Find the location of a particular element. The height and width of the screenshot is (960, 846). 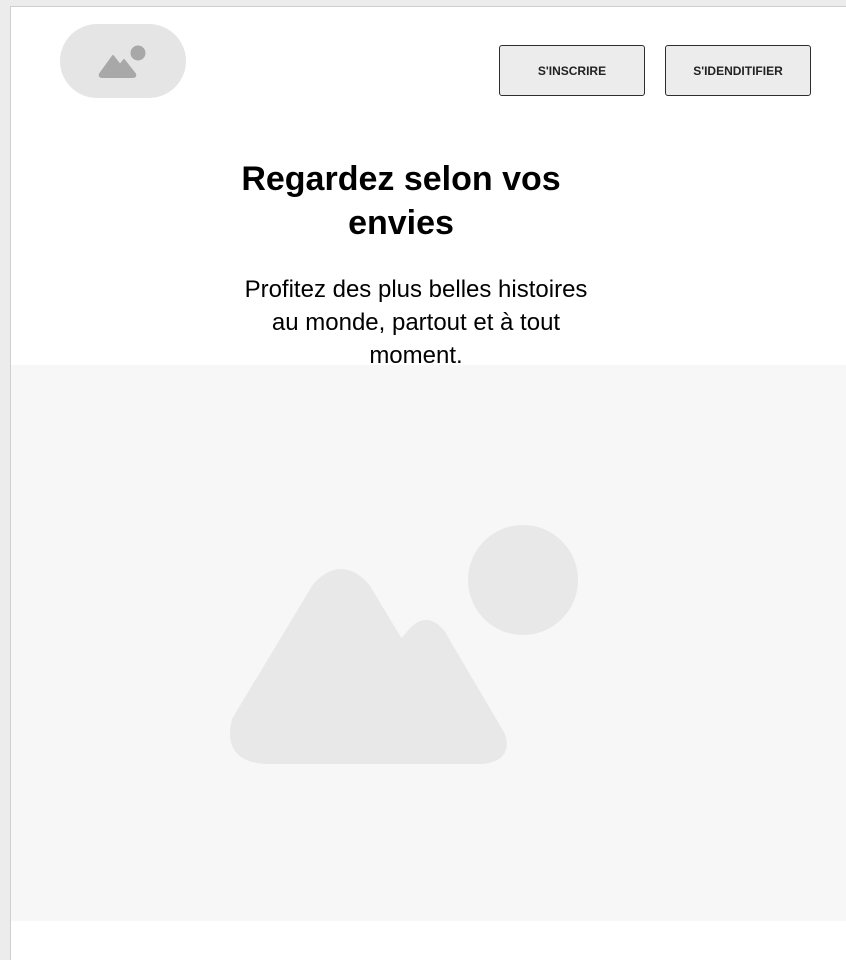

hero-title: Regardez selon vos envies is located at coordinates (401, 201).